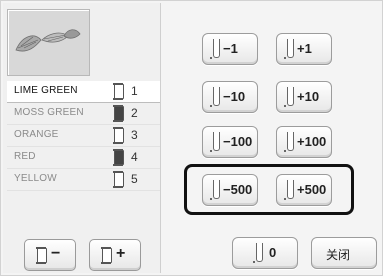 The image size is (383, 276). Describe the element at coordinates (36, 134) in the screenshot. I see `color-name: ORANGE` at that location.